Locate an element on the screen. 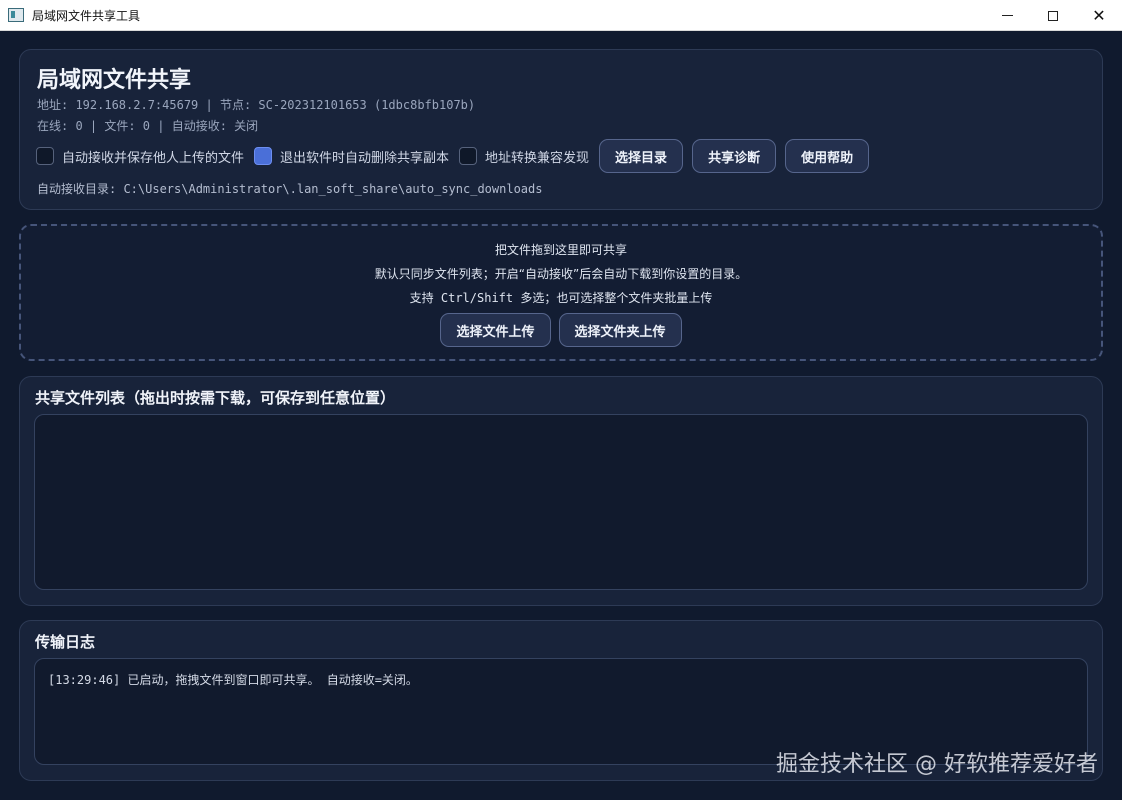 This screenshot has height=800, width=1122. checkbox-label: 退出软件时自动删除共享副本 is located at coordinates (365, 158).